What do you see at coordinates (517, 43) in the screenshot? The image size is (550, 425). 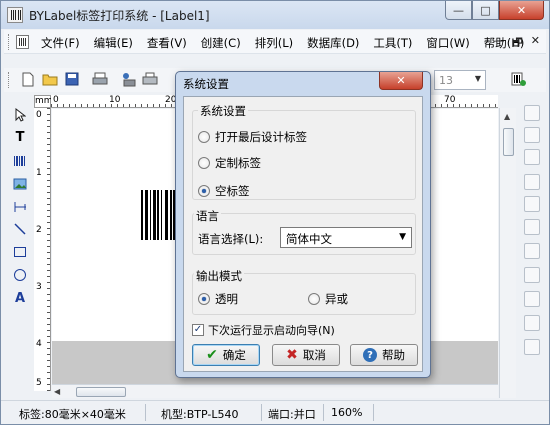 I see `mdi-restore-button: 🗗` at bounding box center [517, 43].